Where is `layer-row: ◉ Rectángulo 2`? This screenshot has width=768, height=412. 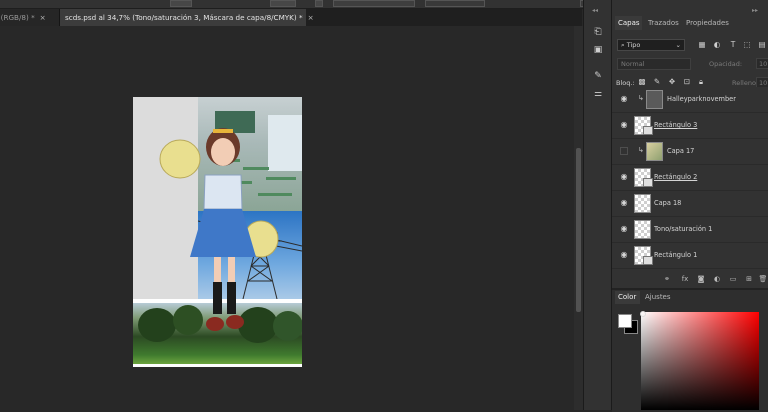 layer-row: ◉ Rectángulo 2 is located at coordinates (690, 178).